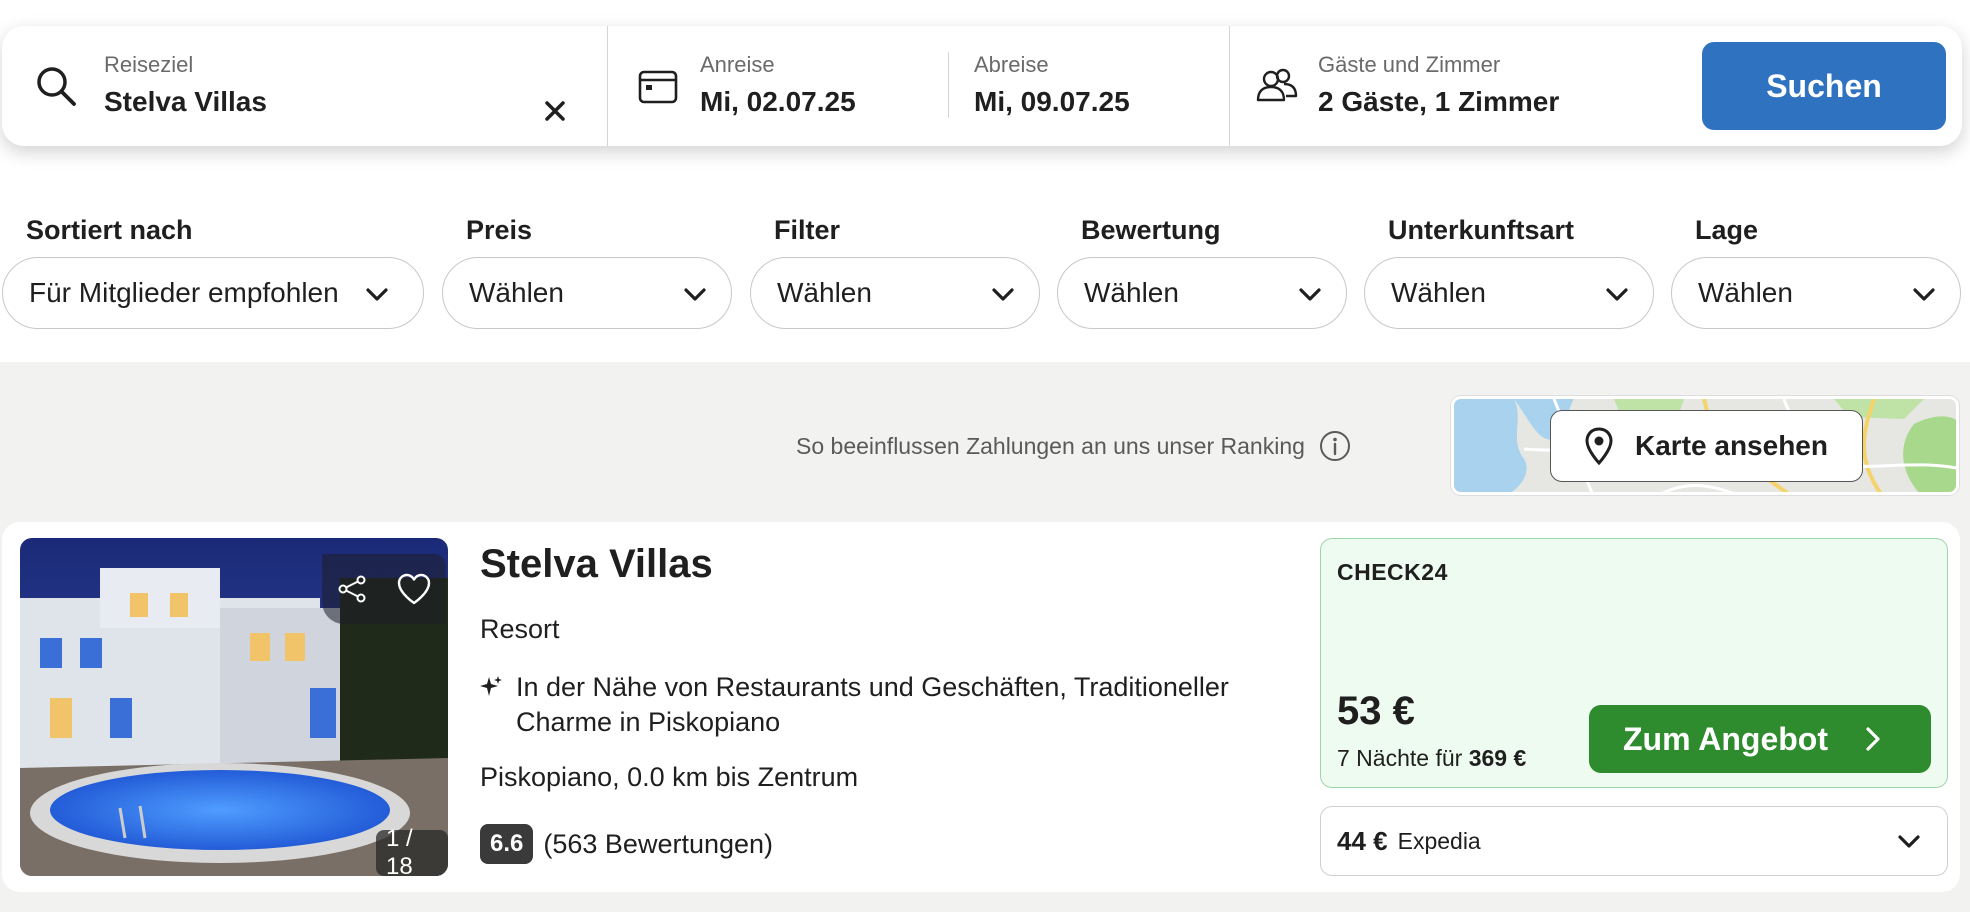 The image size is (1970, 912). I want to click on filter-accommodation: Unterkunftsart Wählen, so click(1509, 272).